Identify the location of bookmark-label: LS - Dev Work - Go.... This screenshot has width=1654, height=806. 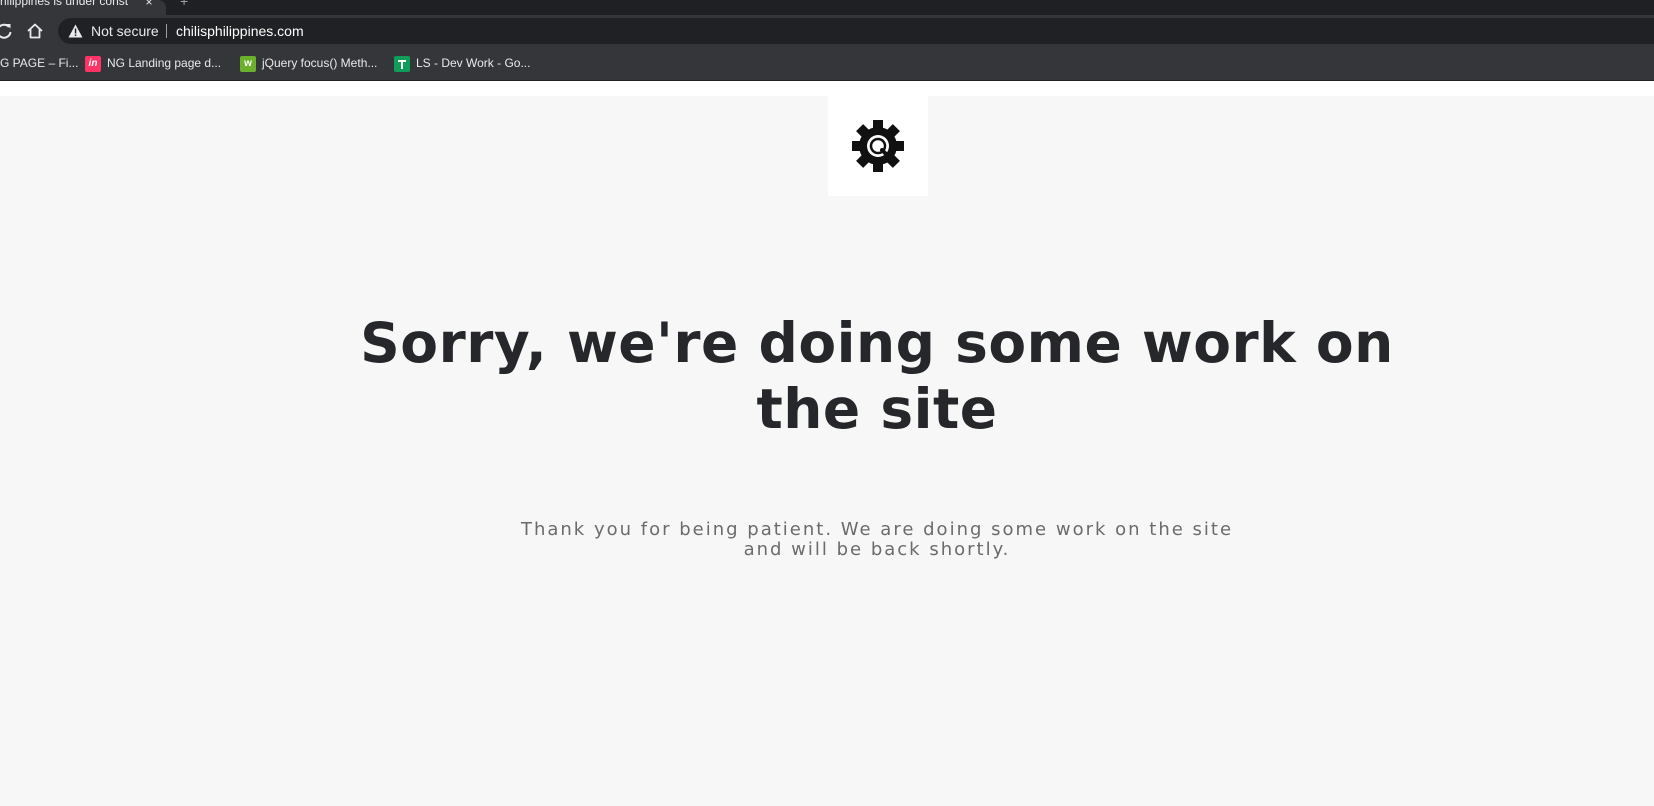
(473, 63).